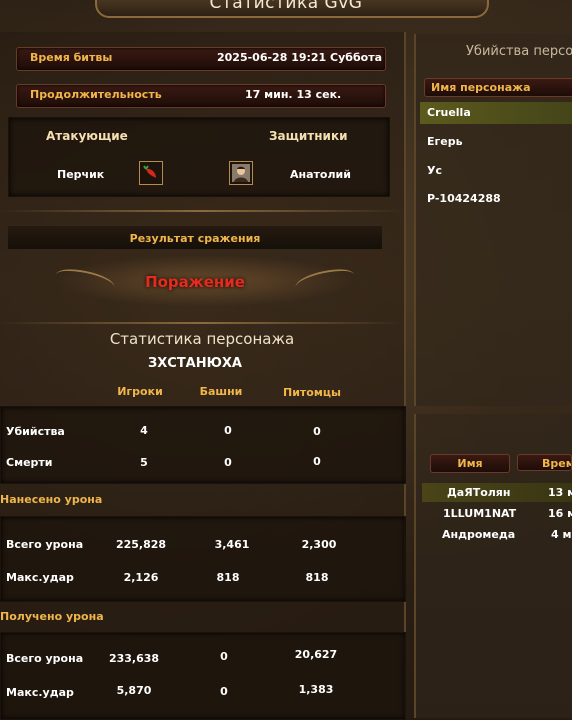  What do you see at coordinates (203, 445) in the screenshot?
I see `kills-deaths-box` at bounding box center [203, 445].